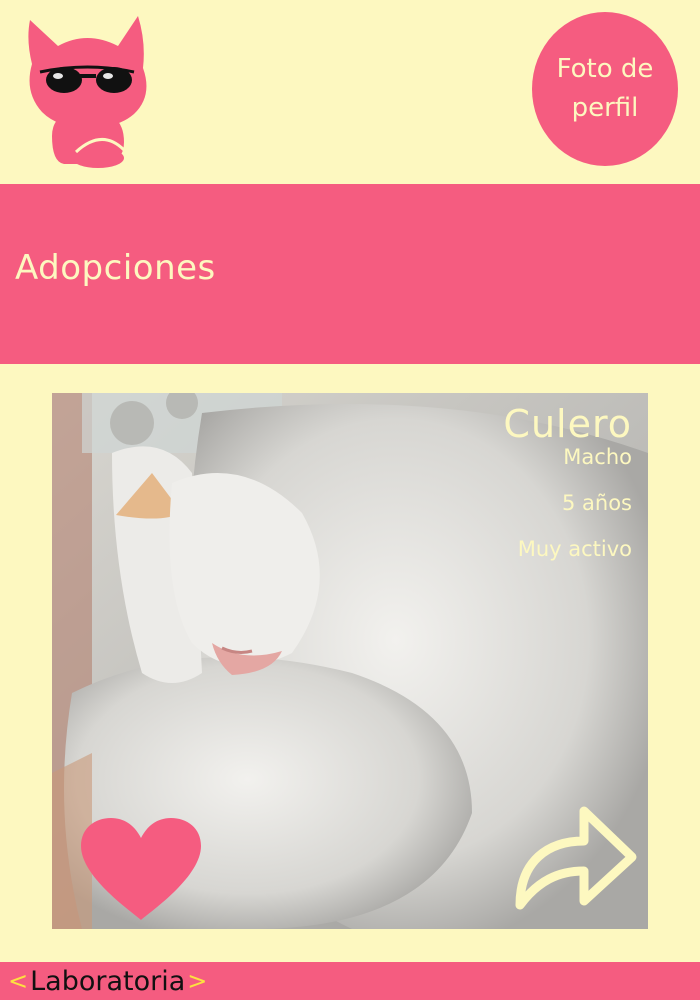 This screenshot has width=700, height=1000. What do you see at coordinates (574, 549) in the screenshot?
I see `pet-temperament: Muy activo` at bounding box center [574, 549].